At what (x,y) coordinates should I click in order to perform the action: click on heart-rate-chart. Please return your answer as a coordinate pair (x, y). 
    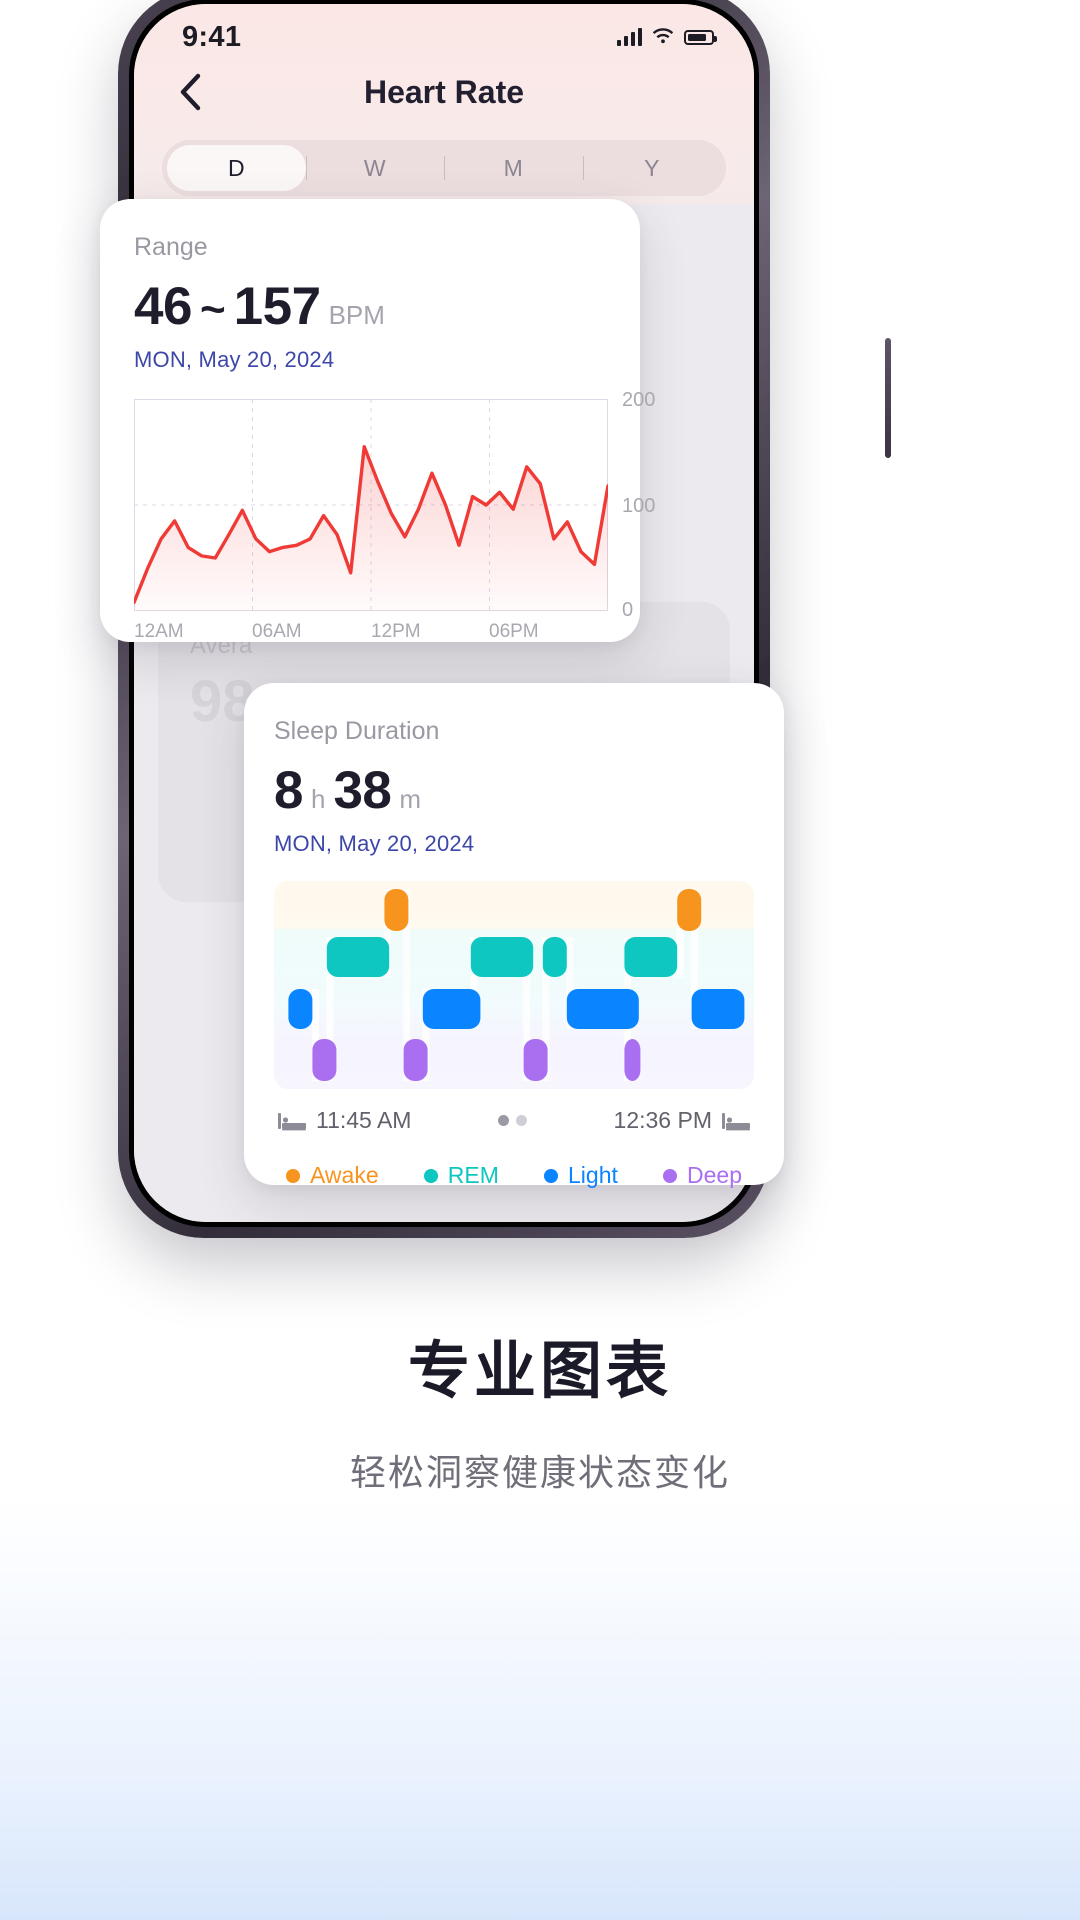
    Looking at the image, I should click on (371, 505).